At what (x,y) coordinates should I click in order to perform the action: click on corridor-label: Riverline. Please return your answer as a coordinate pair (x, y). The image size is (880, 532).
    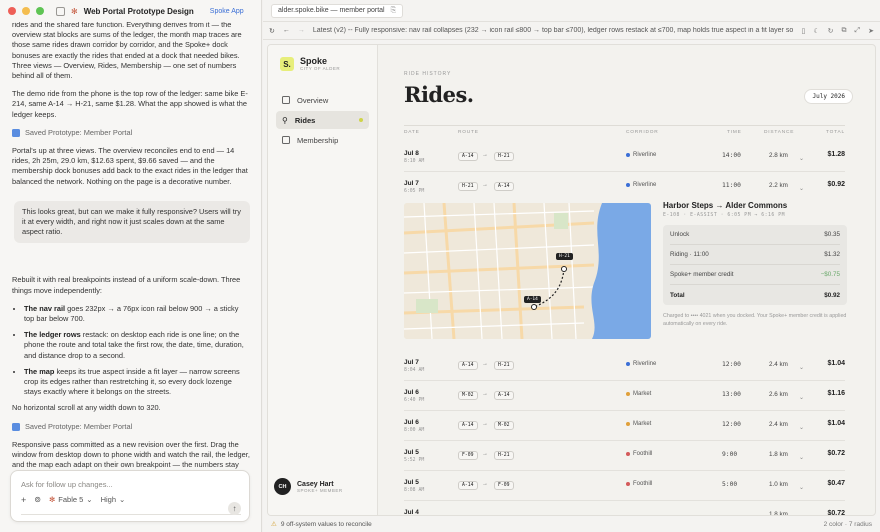
    Looking at the image, I should click on (645, 185).